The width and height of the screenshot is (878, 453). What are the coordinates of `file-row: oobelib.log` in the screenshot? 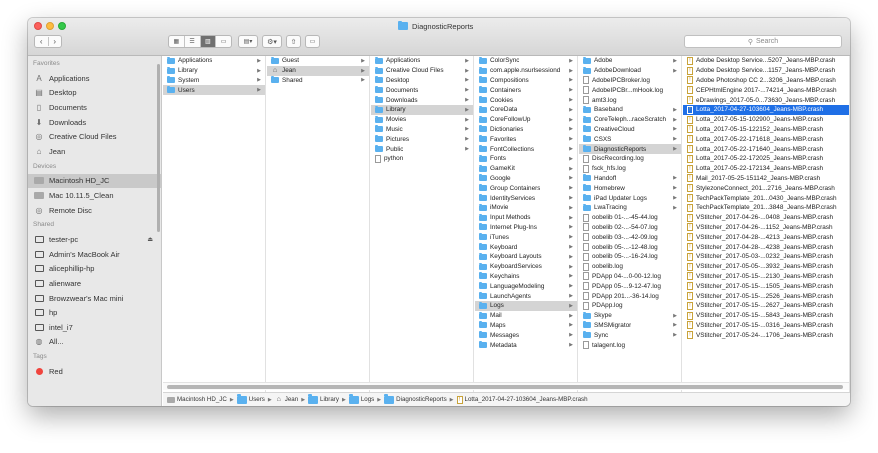 It's located at (630, 267).